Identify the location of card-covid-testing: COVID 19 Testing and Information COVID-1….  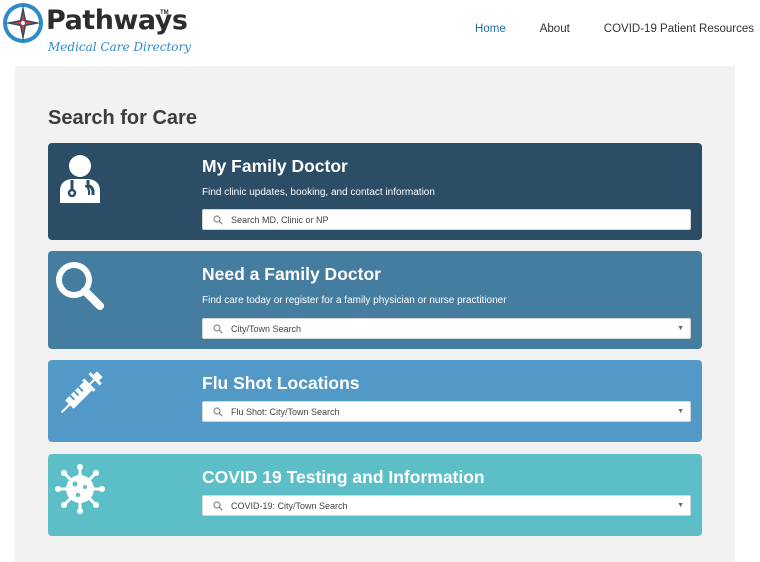
(375, 495).